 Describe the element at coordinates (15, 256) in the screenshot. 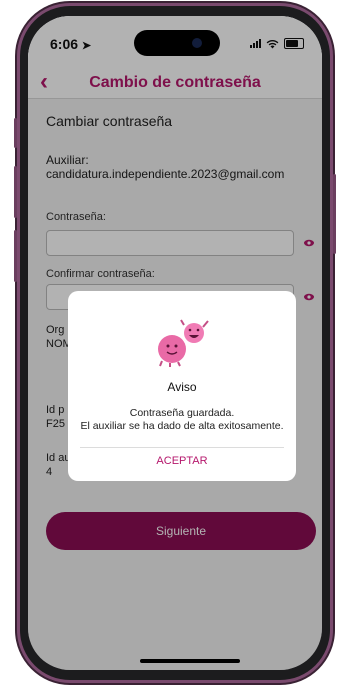

I see `side-button-volume-down` at that location.